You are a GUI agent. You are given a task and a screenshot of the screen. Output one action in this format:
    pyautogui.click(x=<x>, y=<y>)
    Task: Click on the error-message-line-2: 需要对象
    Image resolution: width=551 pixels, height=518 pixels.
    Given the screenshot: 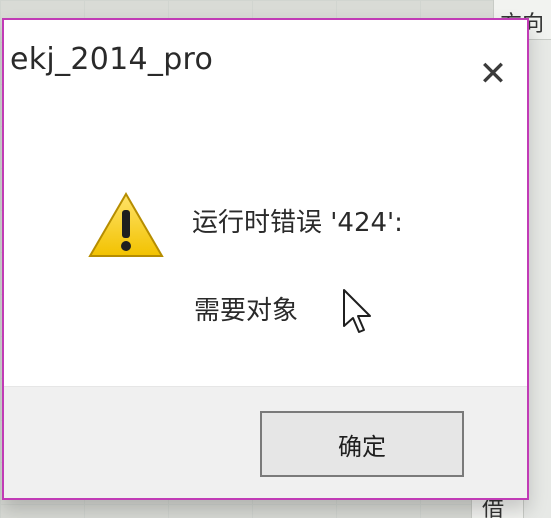 What is the action you would take?
    pyautogui.click(x=246, y=311)
    